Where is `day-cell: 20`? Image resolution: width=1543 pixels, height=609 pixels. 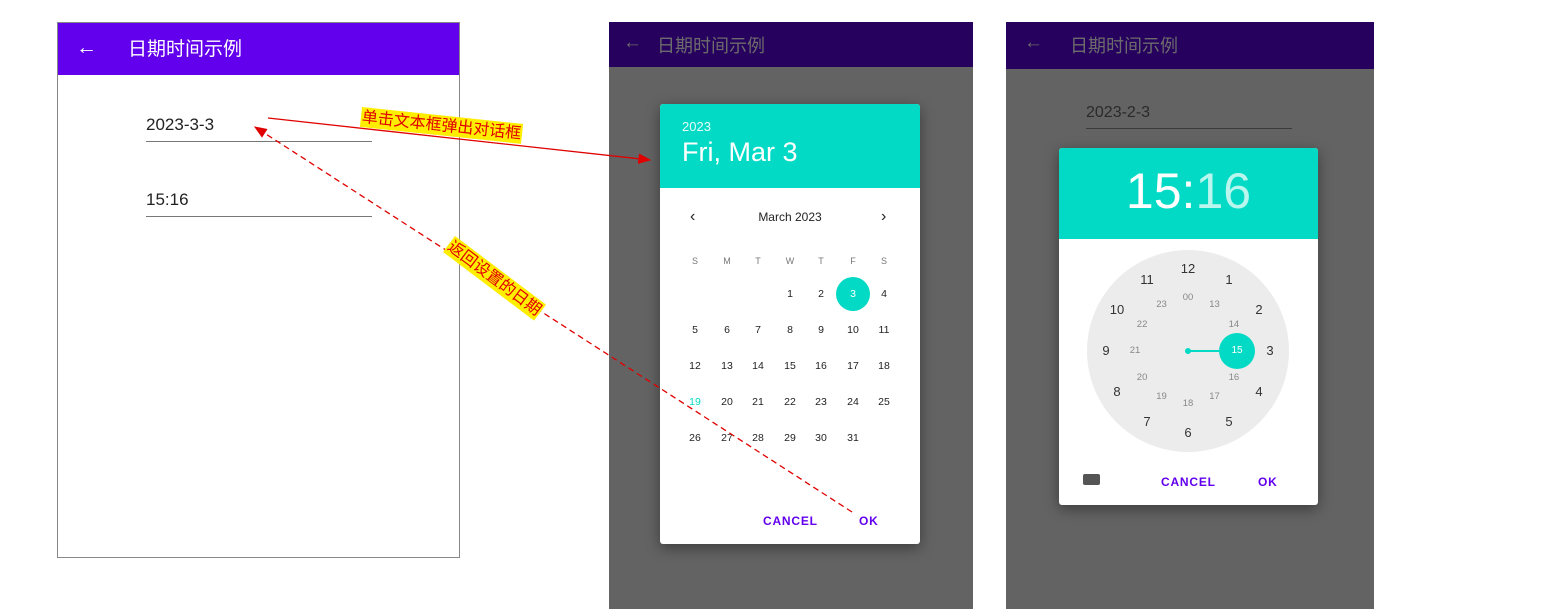 day-cell: 20 is located at coordinates (727, 402).